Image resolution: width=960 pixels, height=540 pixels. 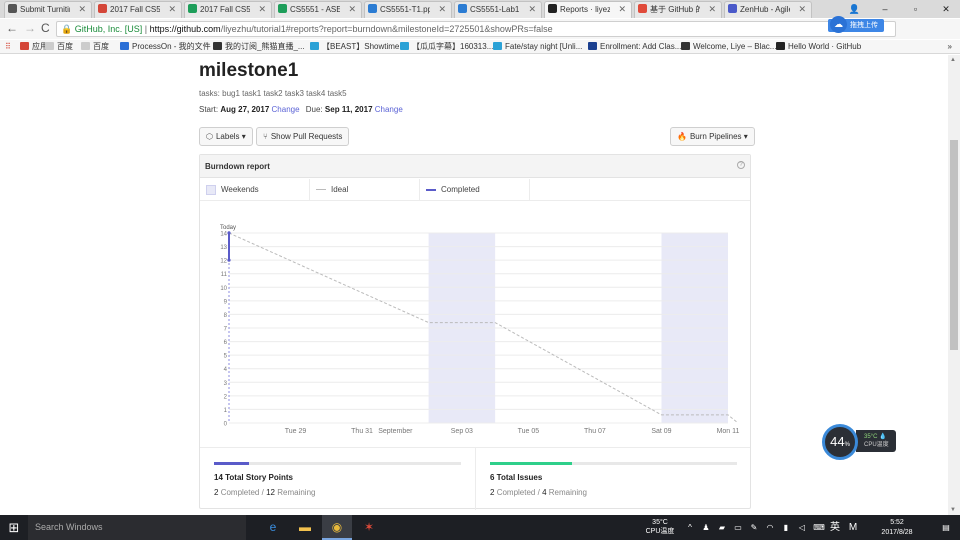 I want to click on minimize-button: –, so click(x=885, y=9).